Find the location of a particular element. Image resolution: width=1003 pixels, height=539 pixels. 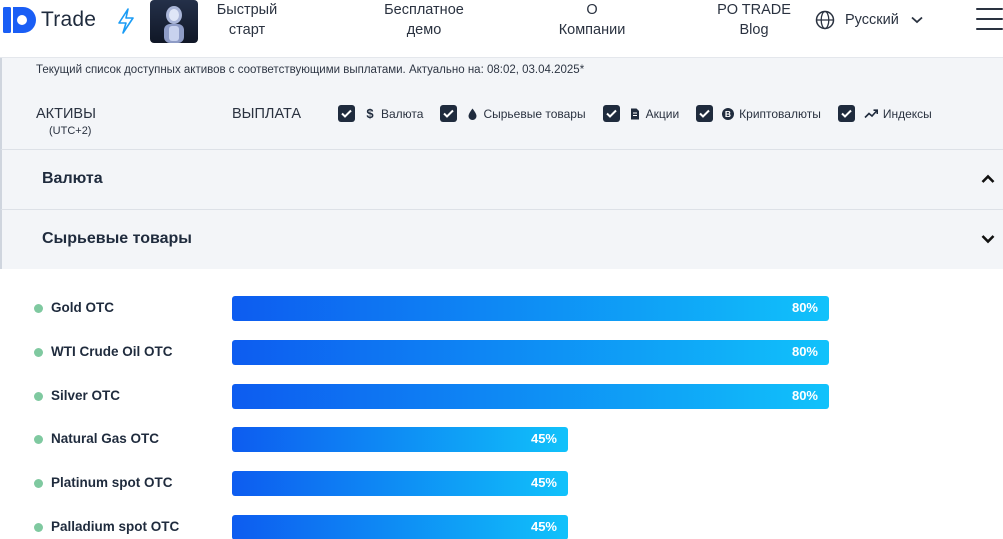

filter-stocks: Акции is located at coordinates (640, 113).